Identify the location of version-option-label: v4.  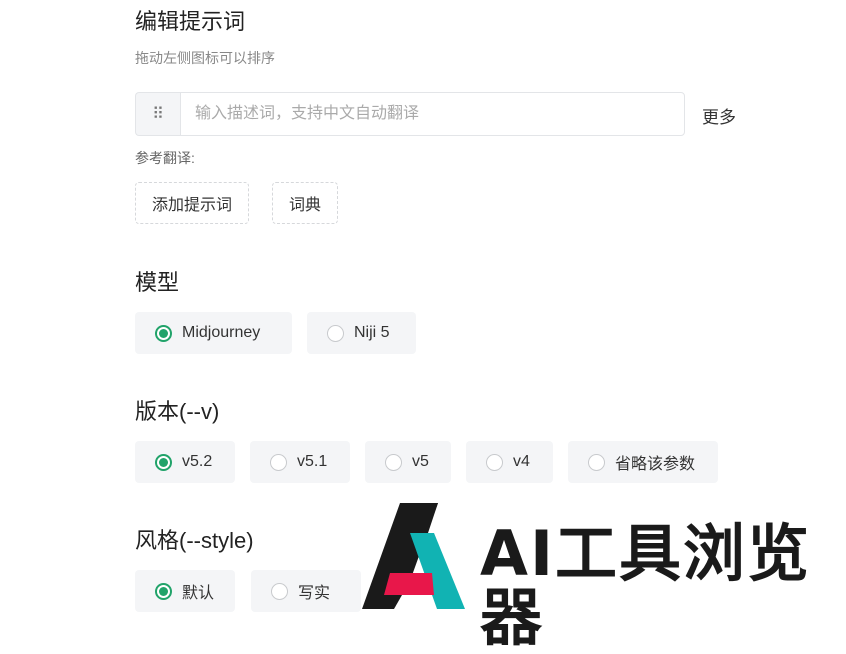
(521, 461).